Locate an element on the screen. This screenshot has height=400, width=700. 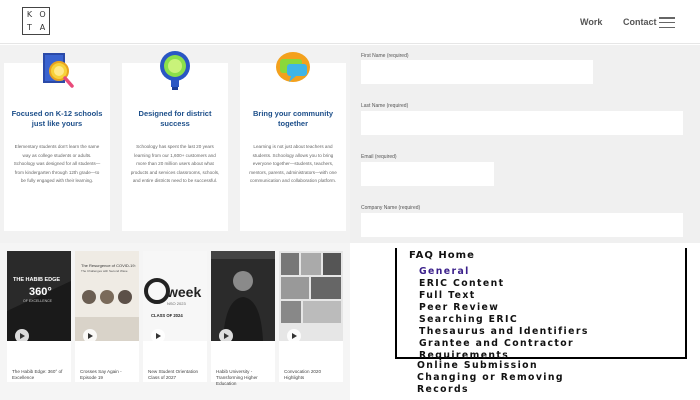
nav-link-contact: Contact is located at coordinates (640, 22).